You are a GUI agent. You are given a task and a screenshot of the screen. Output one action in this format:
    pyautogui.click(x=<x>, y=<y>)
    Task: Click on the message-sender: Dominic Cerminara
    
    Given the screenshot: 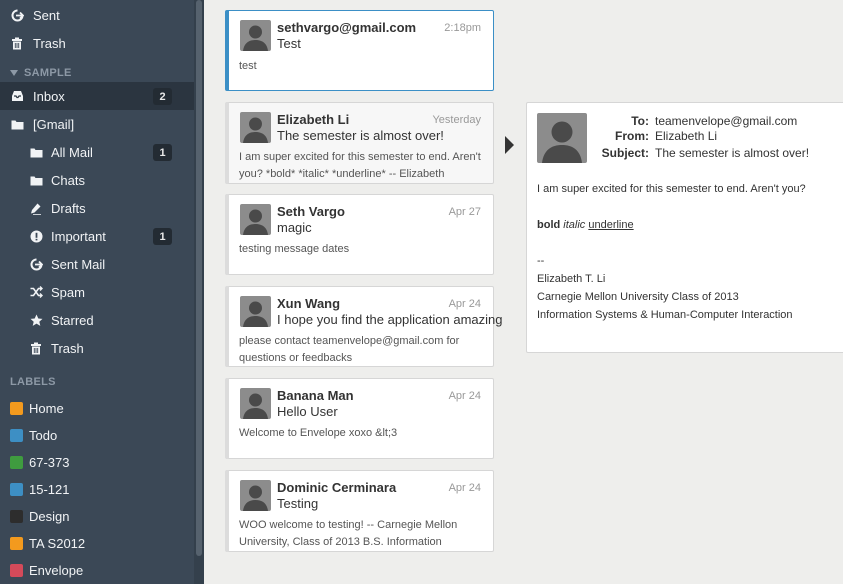 What is the action you would take?
    pyautogui.click(x=337, y=487)
    